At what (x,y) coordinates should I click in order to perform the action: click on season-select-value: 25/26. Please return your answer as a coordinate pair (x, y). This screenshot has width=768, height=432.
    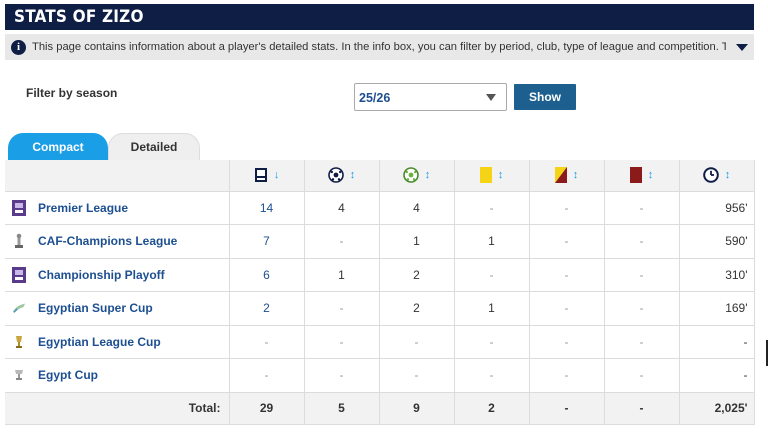
    Looking at the image, I should click on (375, 98).